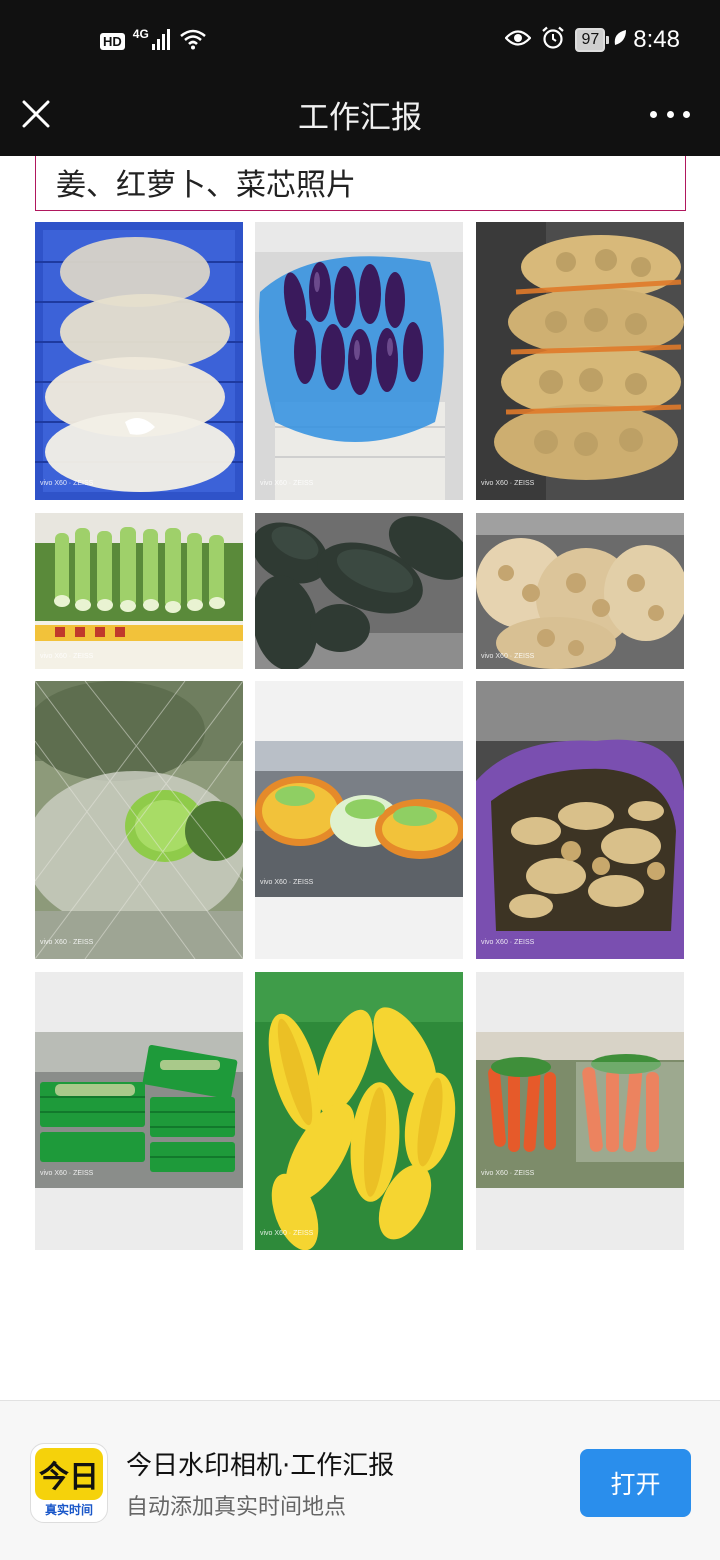  Describe the element at coordinates (206, 185) in the screenshot. I see `photo-caption: 姜、红萝卜、菜芯照片` at that location.